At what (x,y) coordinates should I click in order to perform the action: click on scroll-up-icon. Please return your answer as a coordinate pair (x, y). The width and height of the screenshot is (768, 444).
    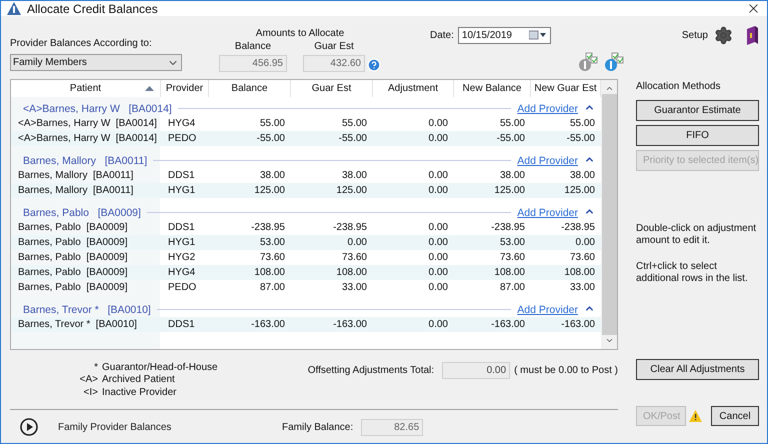
    Looking at the image, I should click on (609, 88).